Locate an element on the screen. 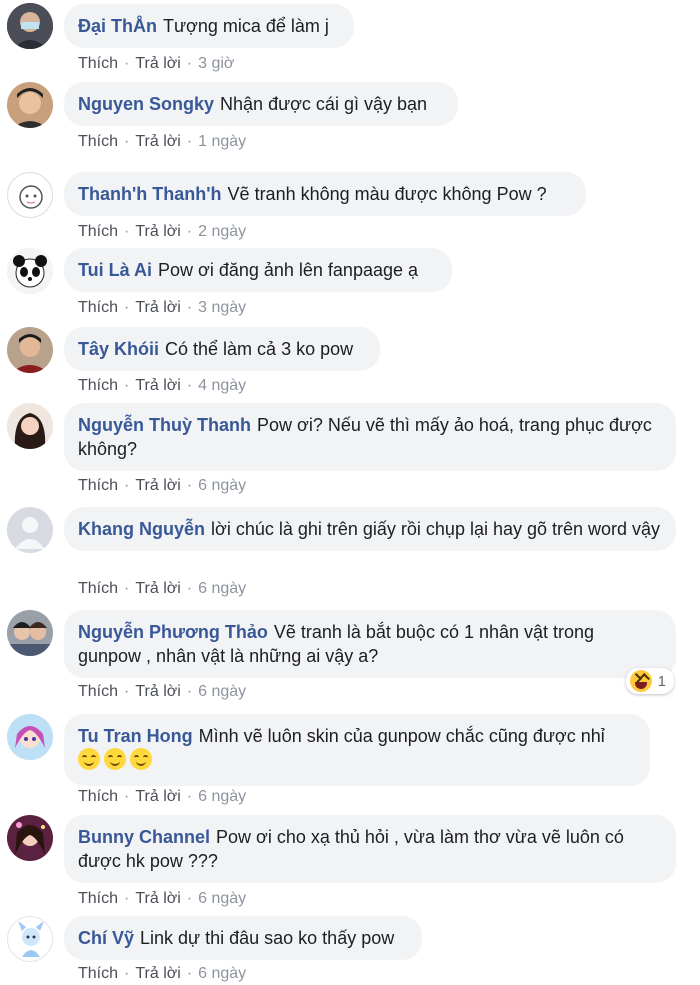 The width and height of the screenshot is (700, 985). comment-time: 1 ngày is located at coordinates (222, 141).